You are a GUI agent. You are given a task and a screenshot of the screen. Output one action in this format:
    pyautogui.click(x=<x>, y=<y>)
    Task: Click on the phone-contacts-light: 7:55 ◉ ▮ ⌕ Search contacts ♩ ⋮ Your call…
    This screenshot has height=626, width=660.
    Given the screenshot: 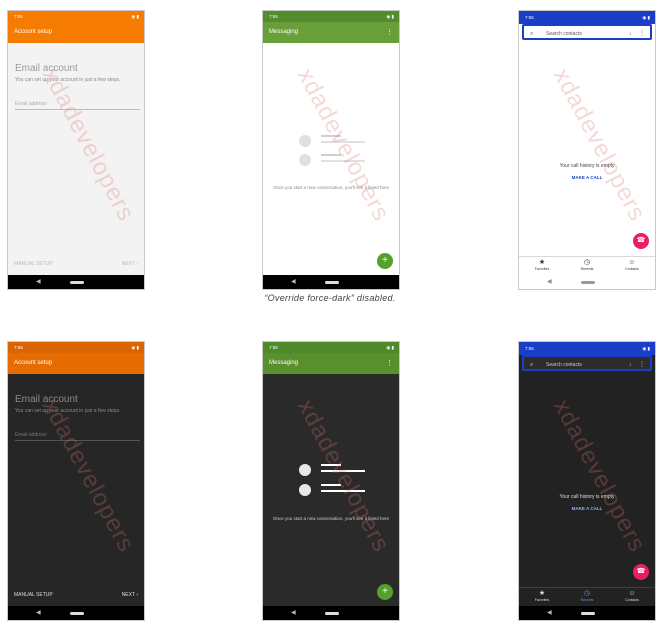 What is the action you would take?
    pyautogui.click(x=587, y=150)
    